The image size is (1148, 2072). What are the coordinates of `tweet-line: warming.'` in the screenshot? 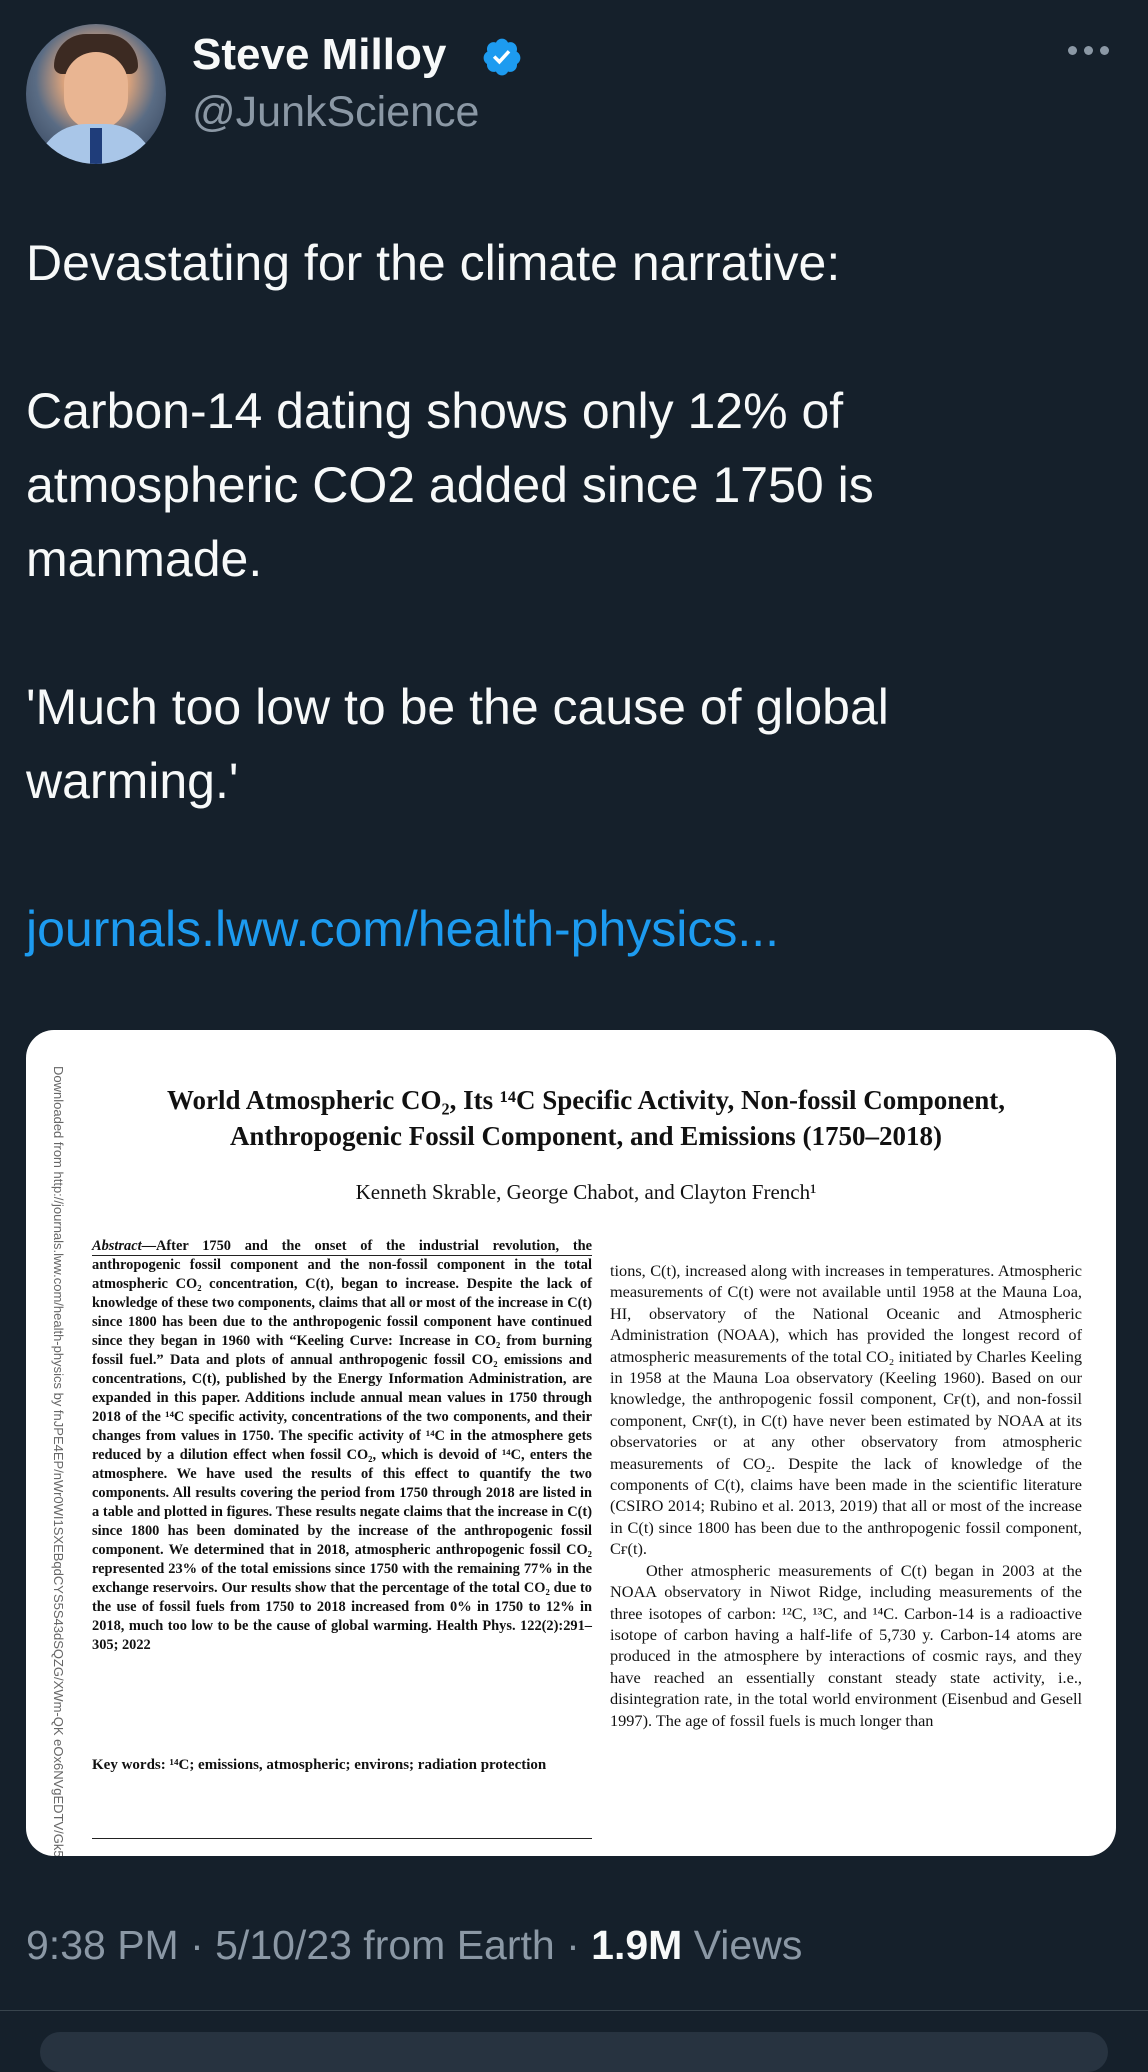 It's located at (132, 781).